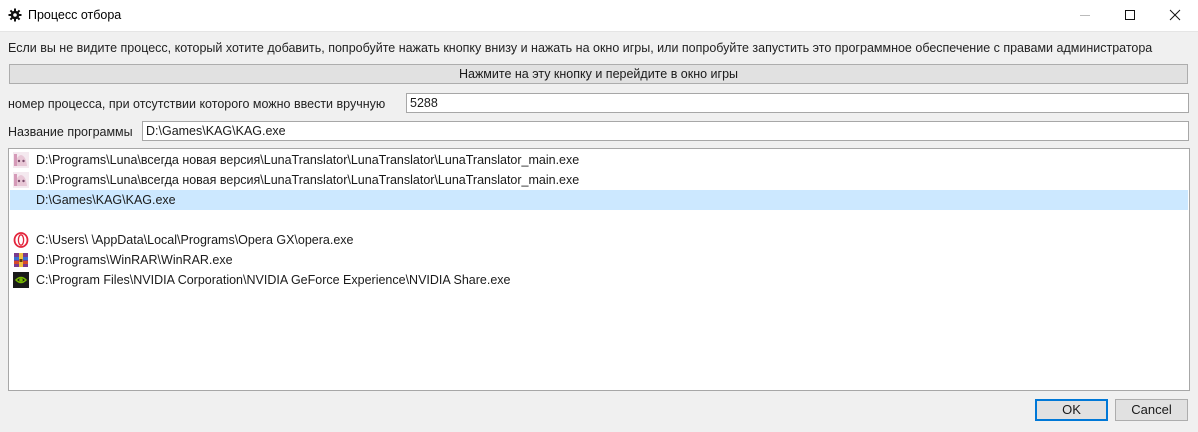 The width and height of the screenshot is (1198, 432). What do you see at coordinates (75, 15) in the screenshot?
I see `window-title: Процесс отбора` at bounding box center [75, 15].